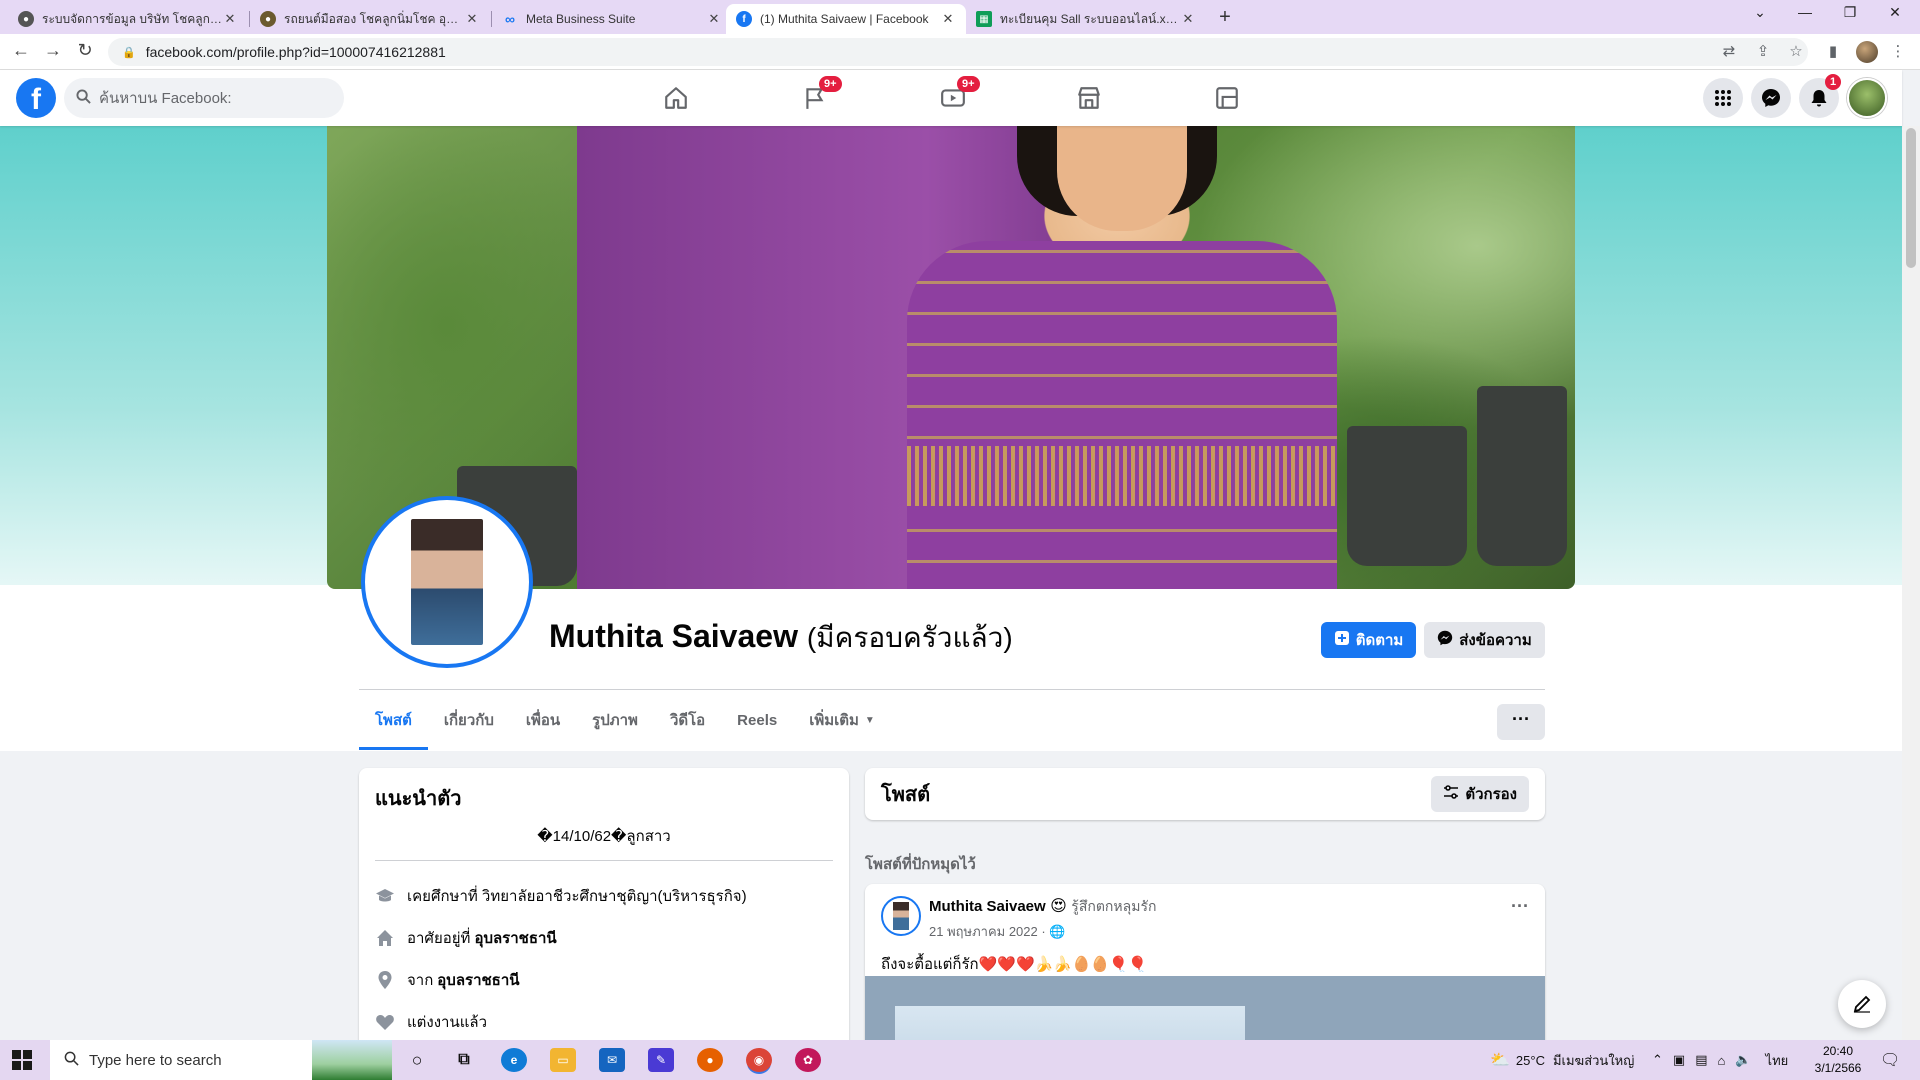  I want to click on messenger-button, so click(1771, 98).